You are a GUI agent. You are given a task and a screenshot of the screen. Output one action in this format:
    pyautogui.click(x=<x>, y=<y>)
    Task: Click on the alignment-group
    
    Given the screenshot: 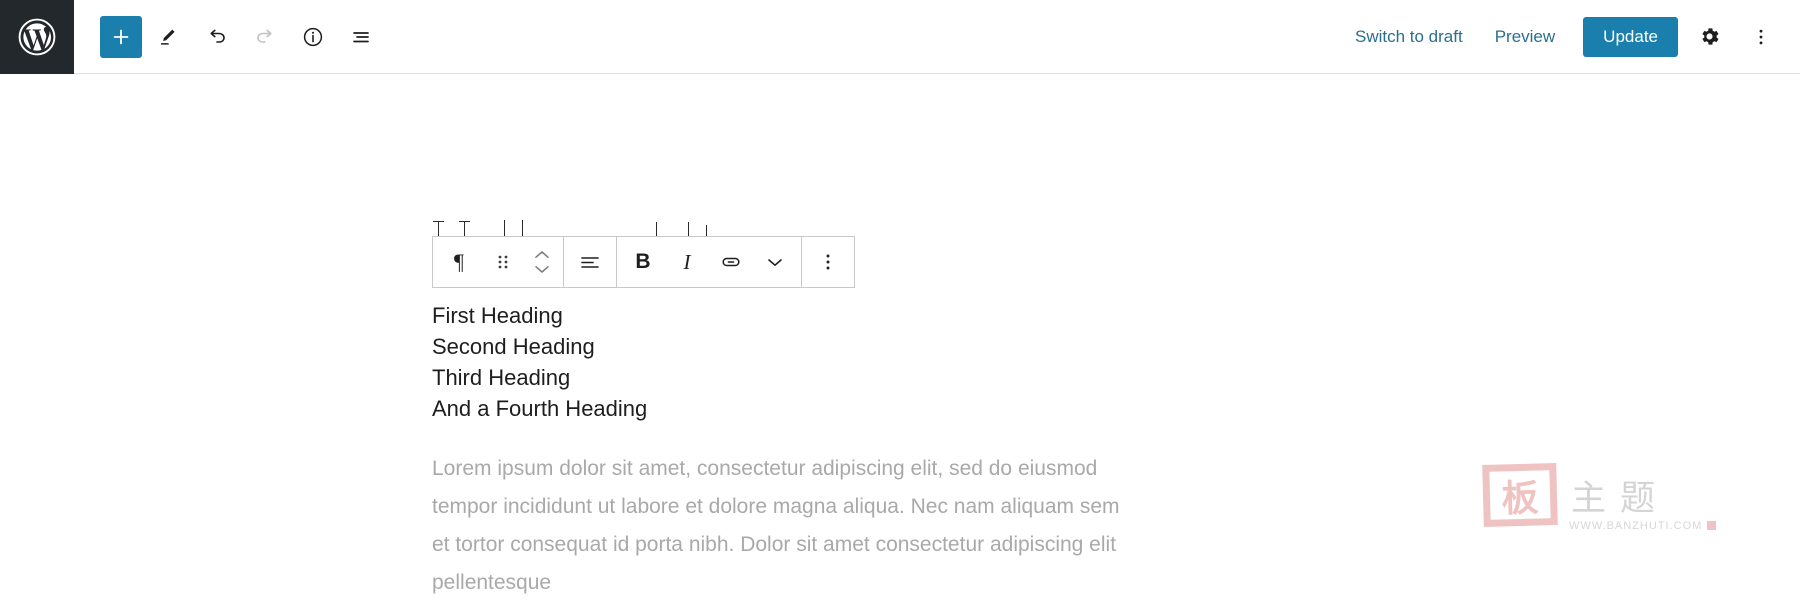 What is the action you would take?
    pyautogui.click(x=590, y=262)
    